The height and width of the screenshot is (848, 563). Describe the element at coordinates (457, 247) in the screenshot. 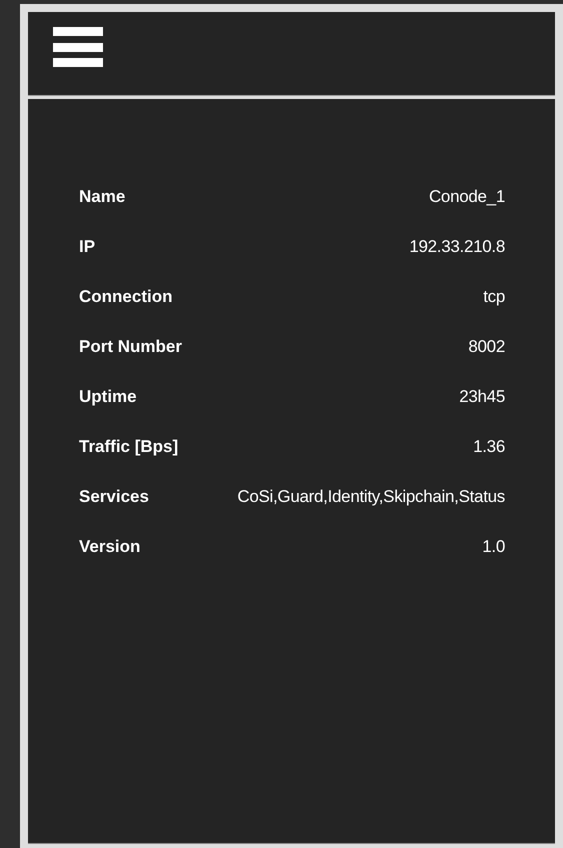

I see `field-value: 192.33.210.8` at that location.